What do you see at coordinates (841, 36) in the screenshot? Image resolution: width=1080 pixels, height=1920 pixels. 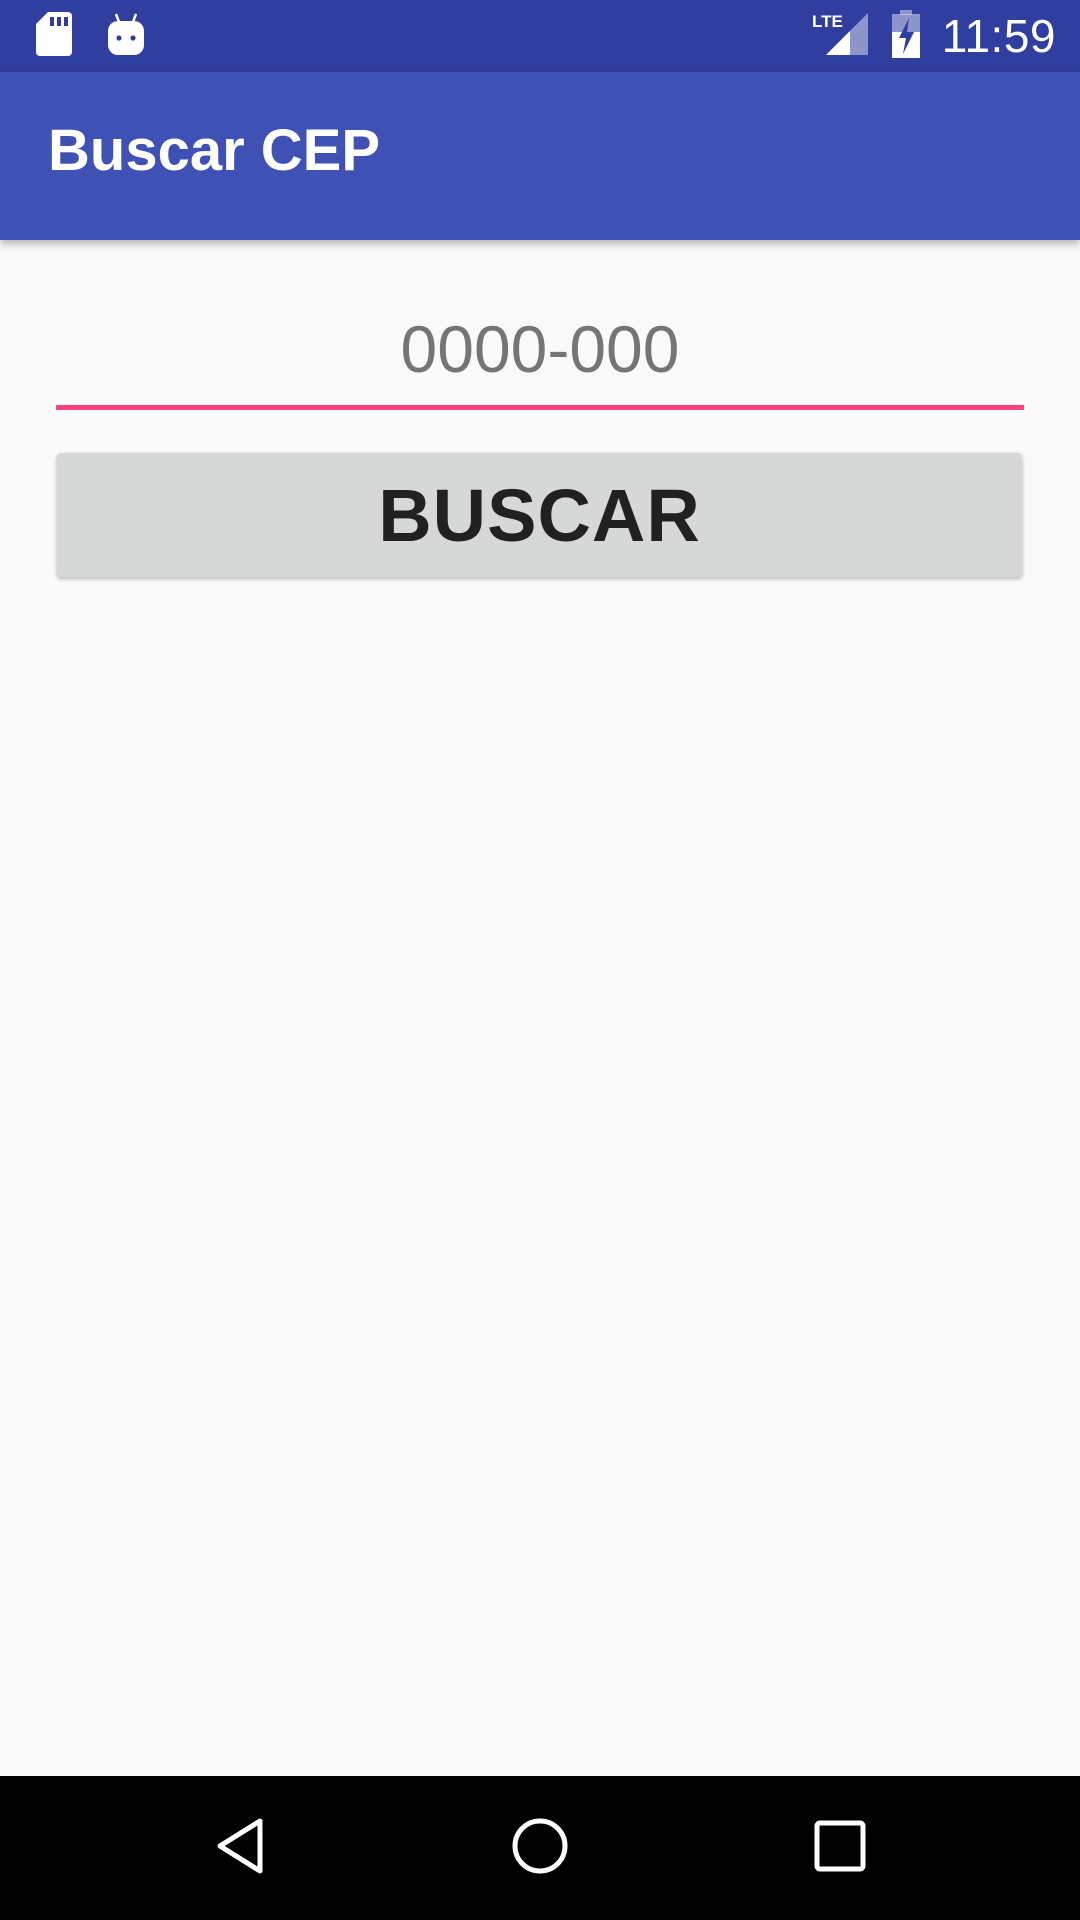 I see `lte-signal-icon: LTE` at bounding box center [841, 36].